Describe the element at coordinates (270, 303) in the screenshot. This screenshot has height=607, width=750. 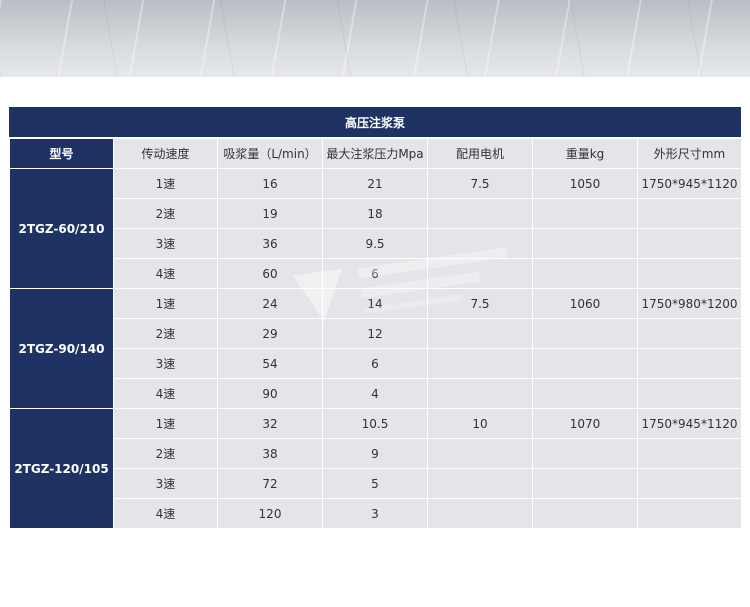
I see `flow-cell: 24` at that location.